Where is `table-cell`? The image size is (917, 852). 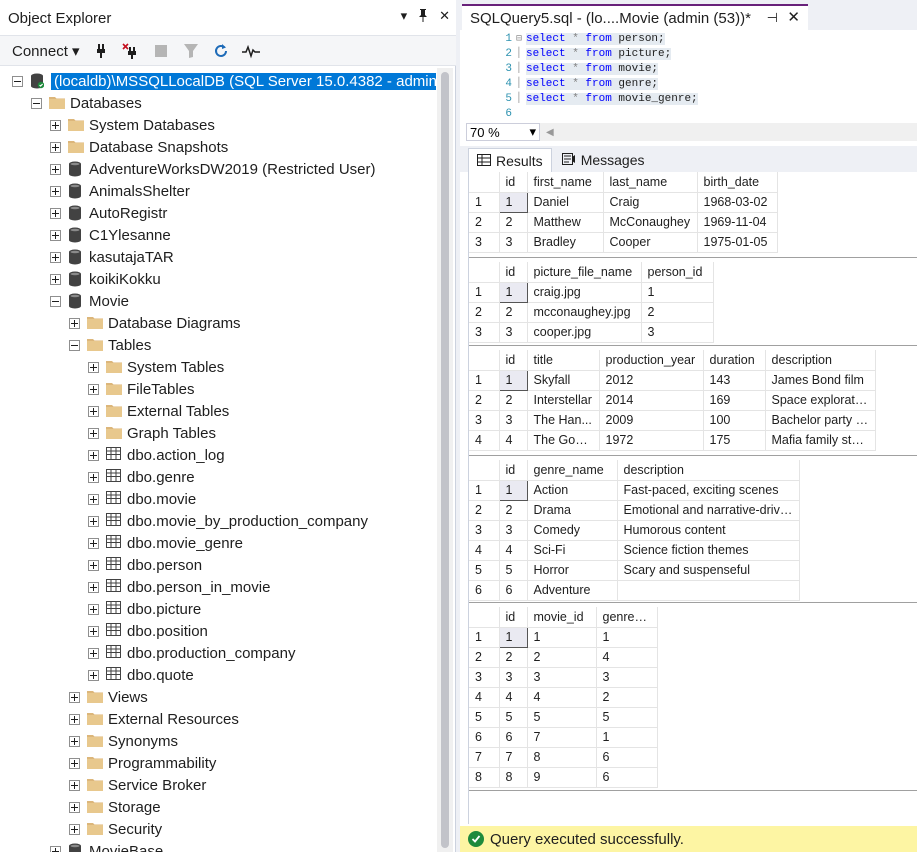 table-cell is located at coordinates (708, 590).